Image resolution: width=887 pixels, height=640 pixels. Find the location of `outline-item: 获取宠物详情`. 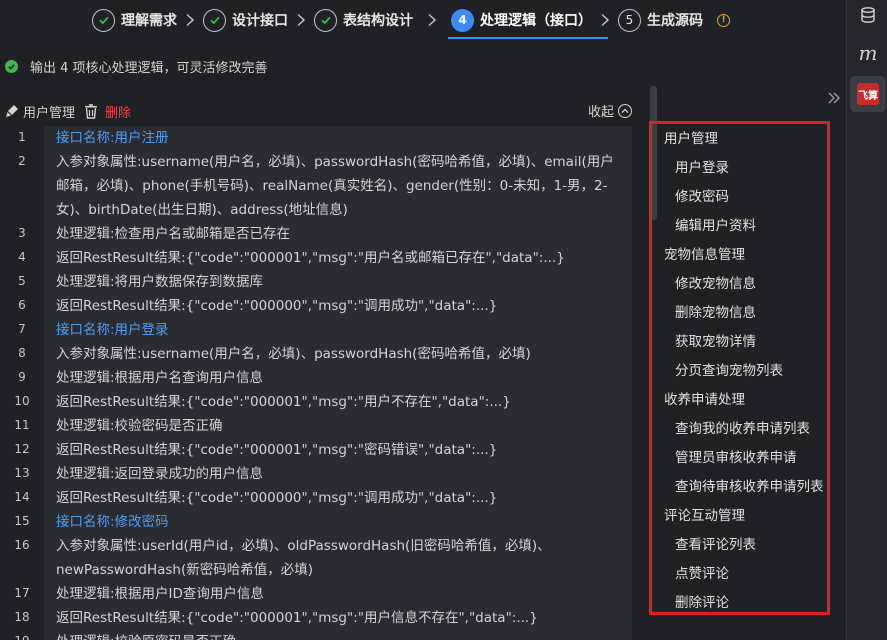

outline-item: 获取宠物详情 is located at coordinates (715, 340).